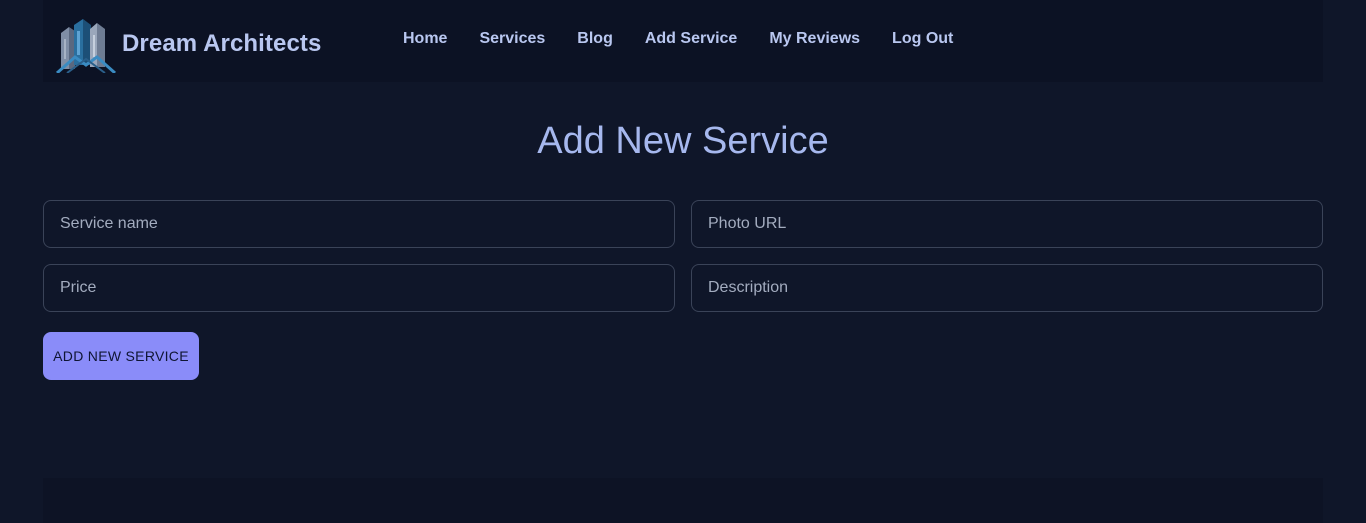  I want to click on footer, so click(683, 500).